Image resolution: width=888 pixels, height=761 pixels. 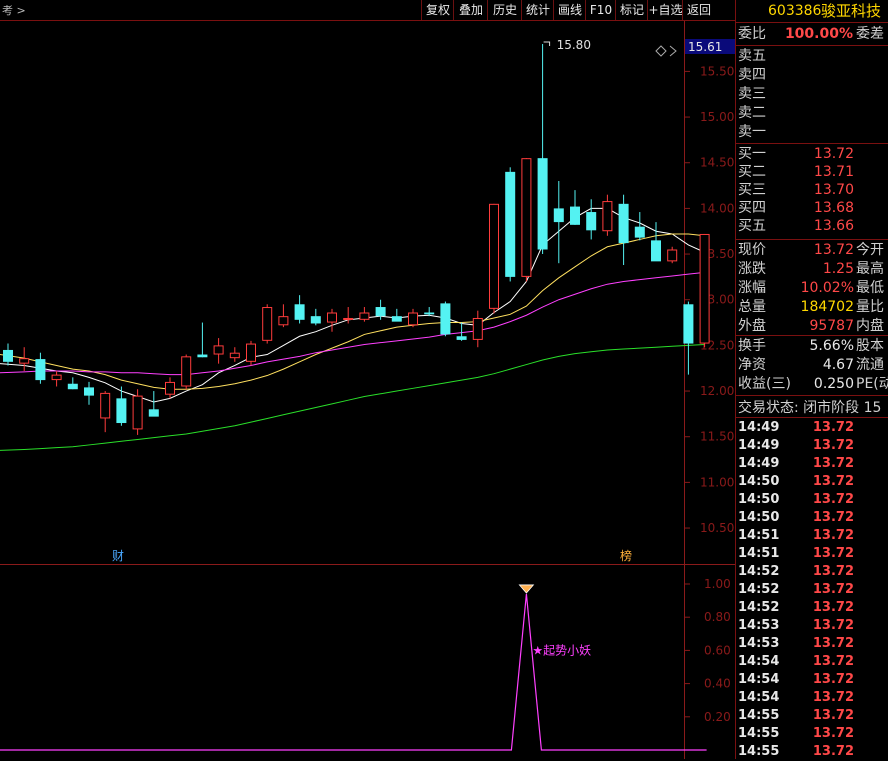 What do you see at coordinates (470, 10) in the screenshot?
I see `toolbar-button-1: 叠加` at bounding box center [470, 10].